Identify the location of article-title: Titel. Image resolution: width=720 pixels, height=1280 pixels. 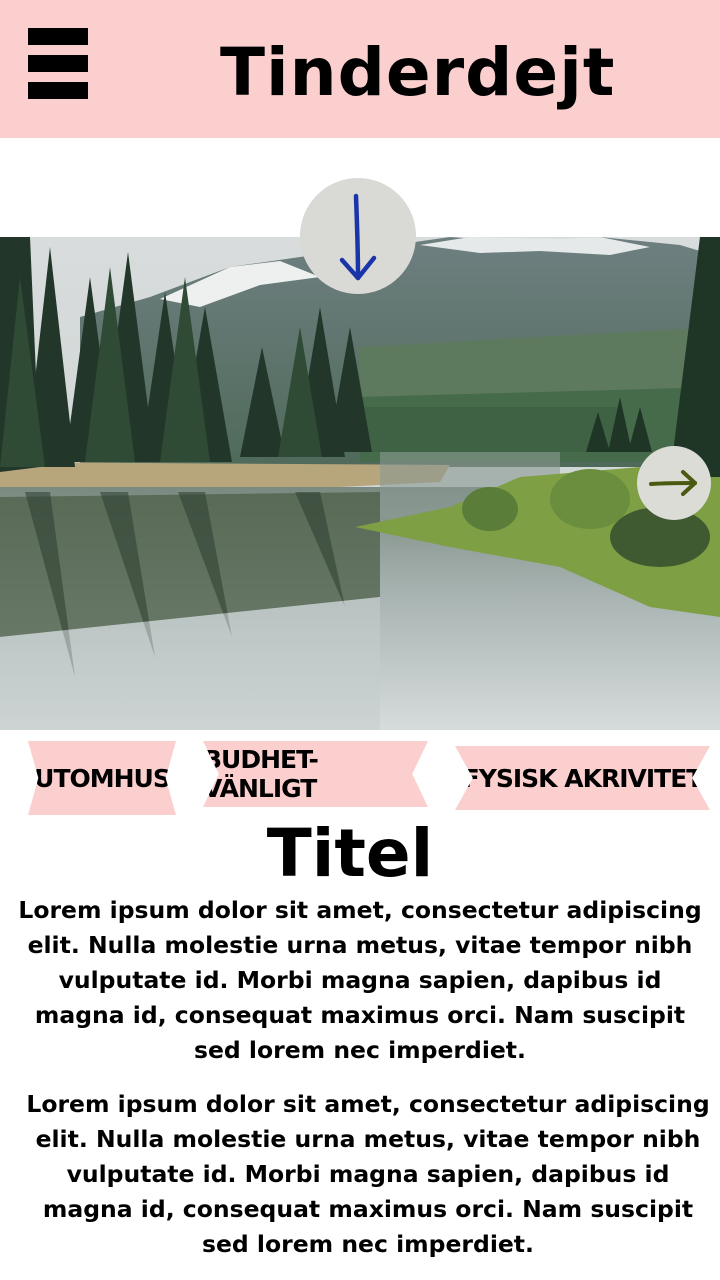
(350, 853).